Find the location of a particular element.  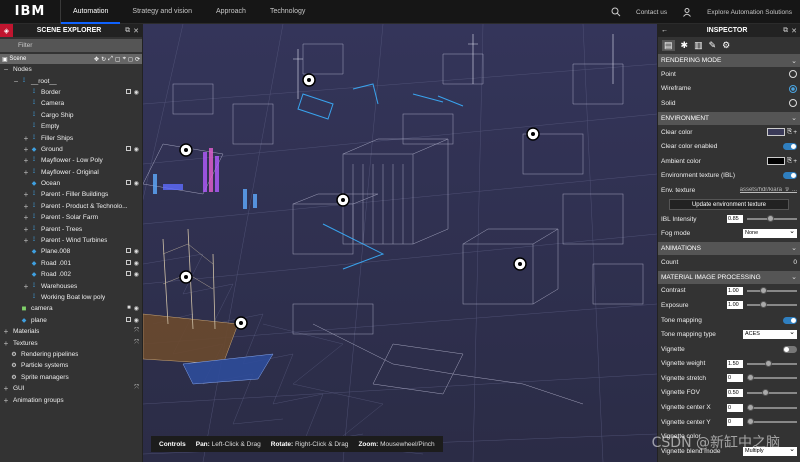

section-material-image-processing: MATERIAL IMAGE PROCESSING ⌄ is located at coordinates (729, 277).